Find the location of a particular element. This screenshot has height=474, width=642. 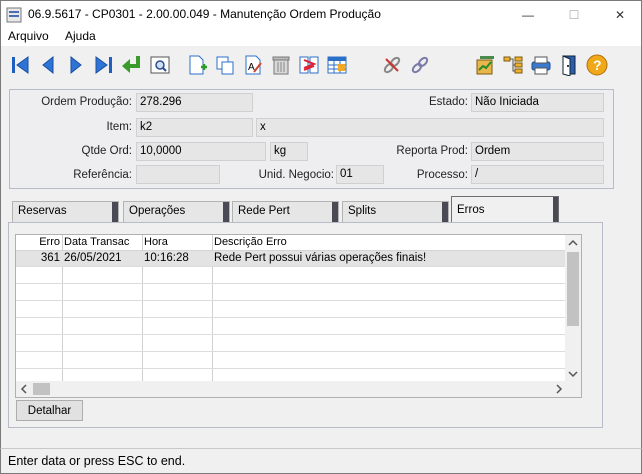

qtde-field: 10,0000 is located at coordinates (201, 151).